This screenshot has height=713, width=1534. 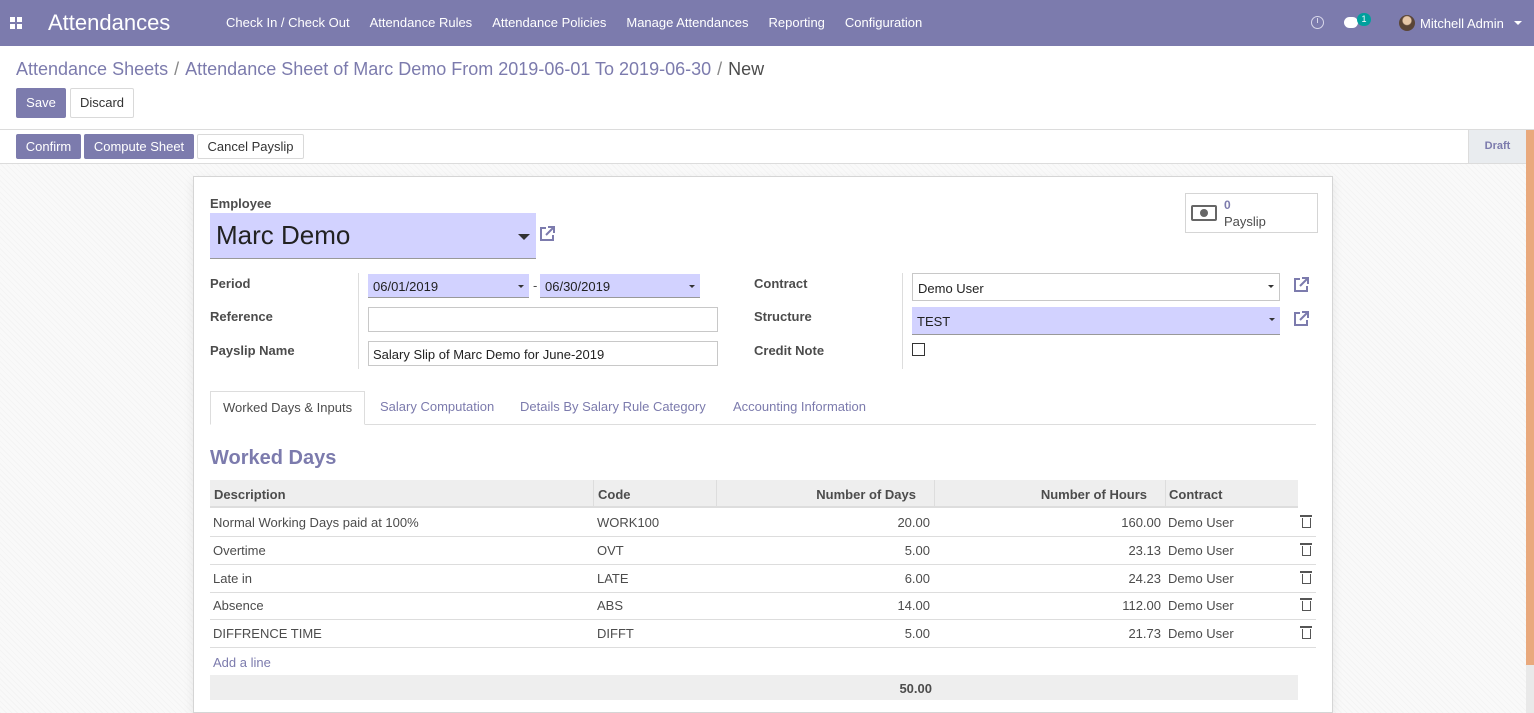 What do you see at coordinates (951, 288) in the screenshot?
I see `contract-value: Demo User` at bounding box center [951, 288].